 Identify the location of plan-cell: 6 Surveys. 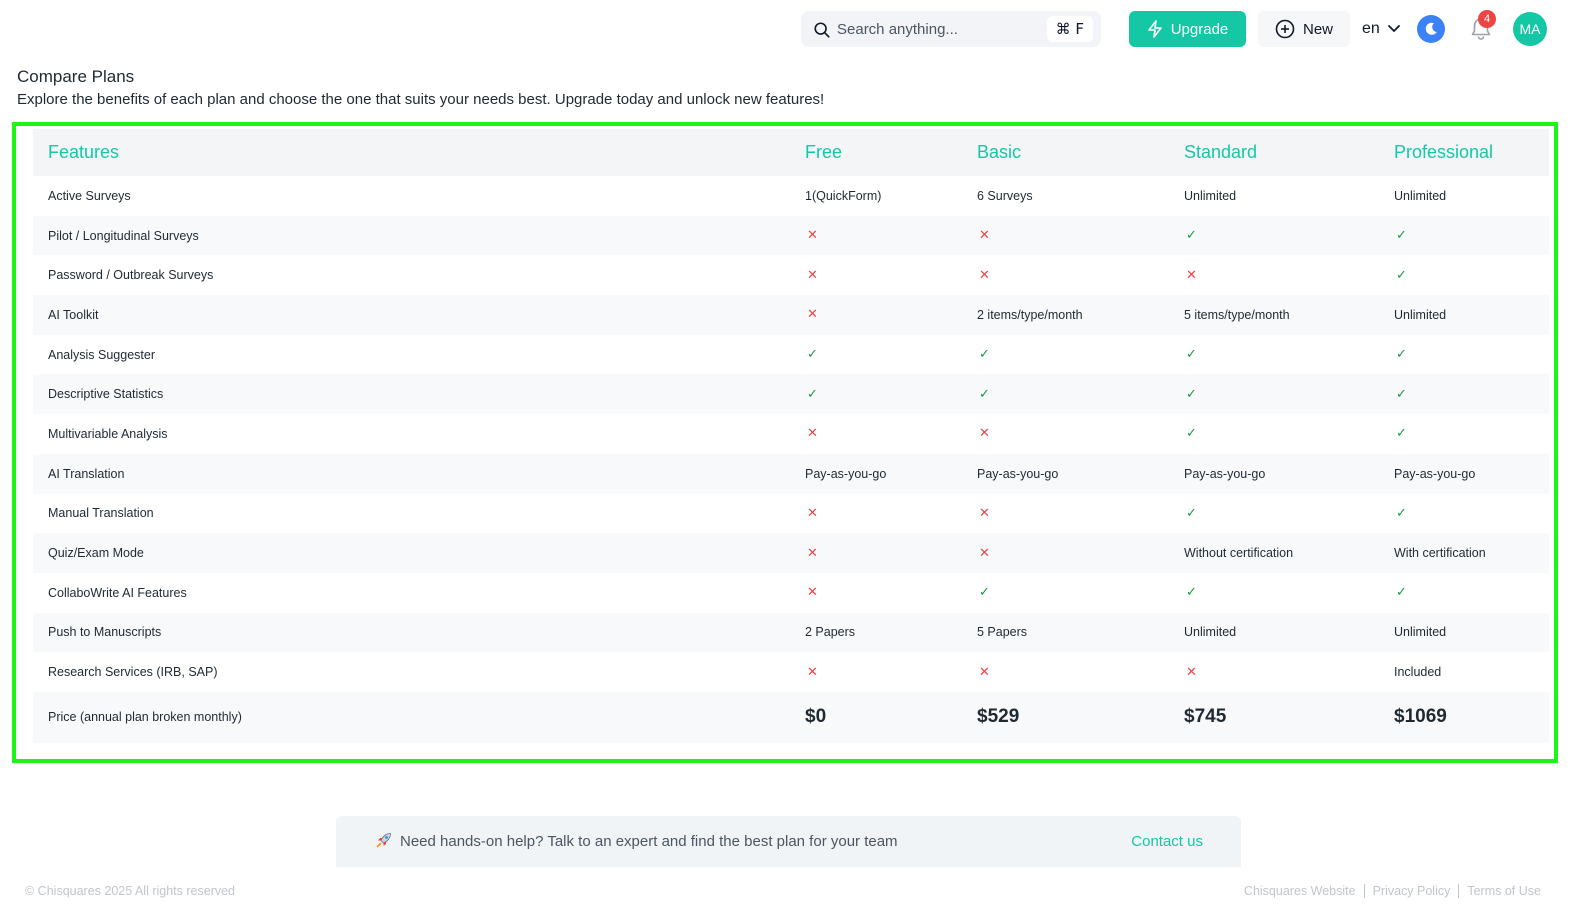
(1005, 195).